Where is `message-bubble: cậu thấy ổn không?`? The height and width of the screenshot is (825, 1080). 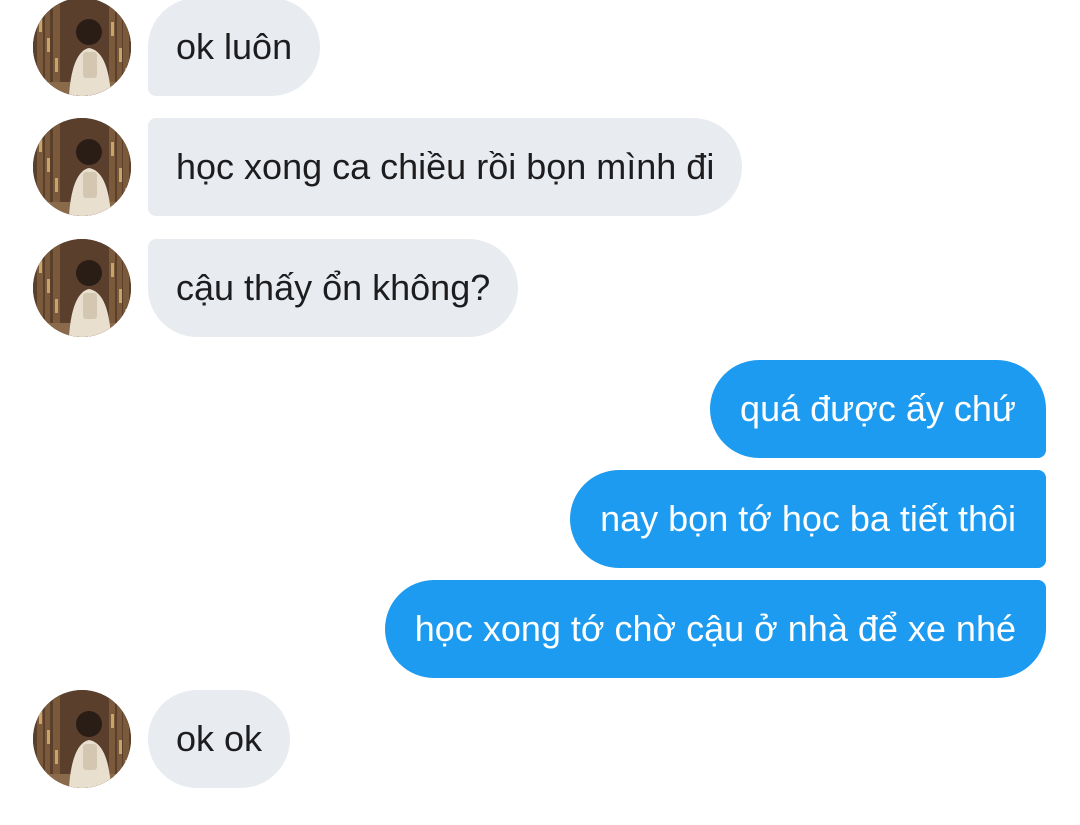 message-bubble: cậu thấy ổn không? is located at coordinates (333, 288).